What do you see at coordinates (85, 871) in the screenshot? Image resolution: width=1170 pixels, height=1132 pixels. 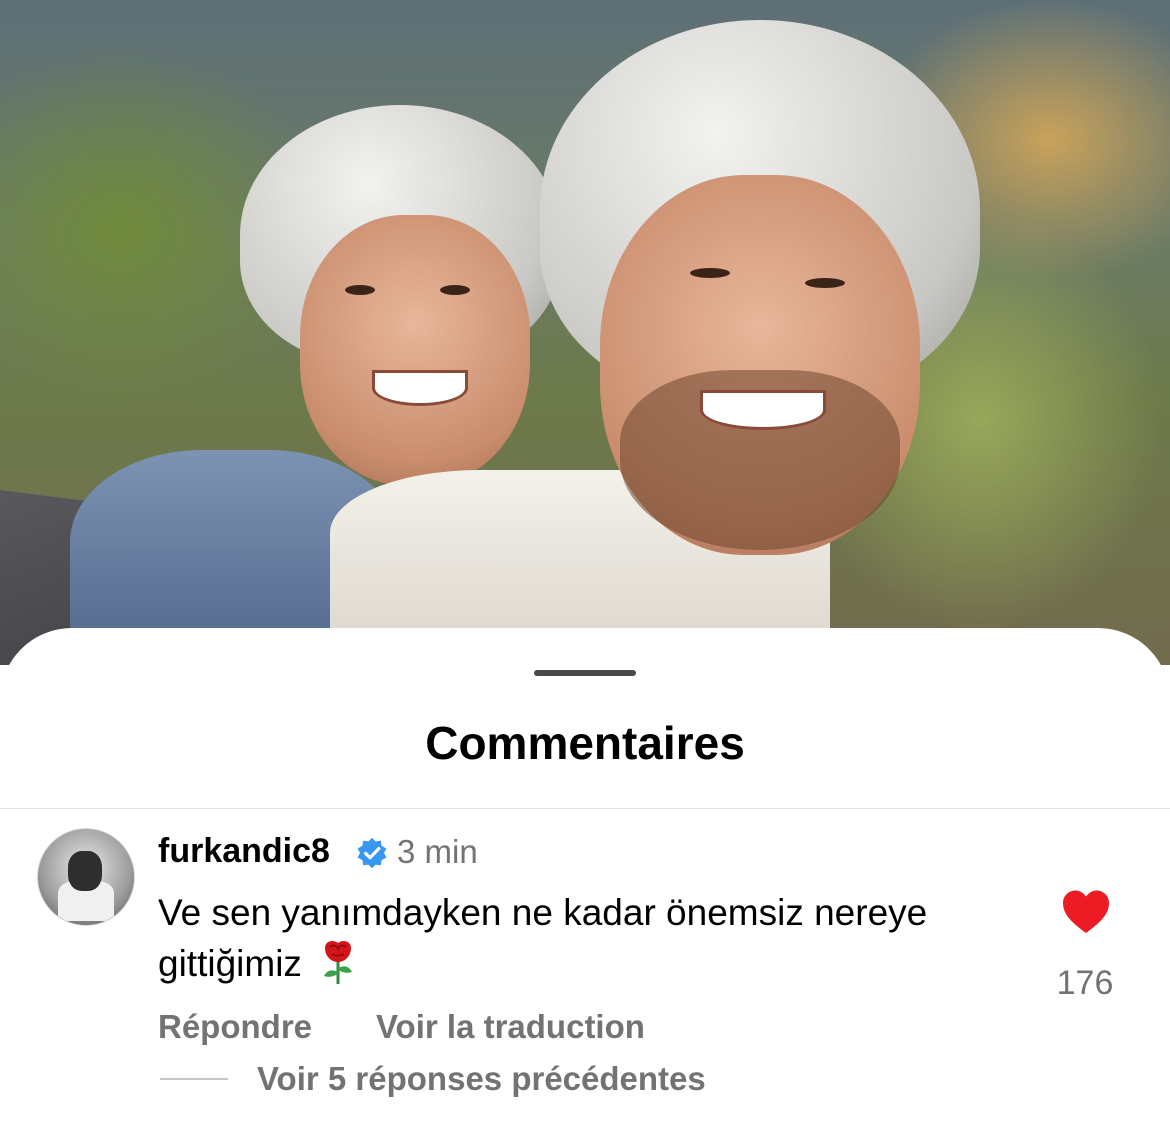 I see `avatar-figure-head` at bounding box center [85, 871].